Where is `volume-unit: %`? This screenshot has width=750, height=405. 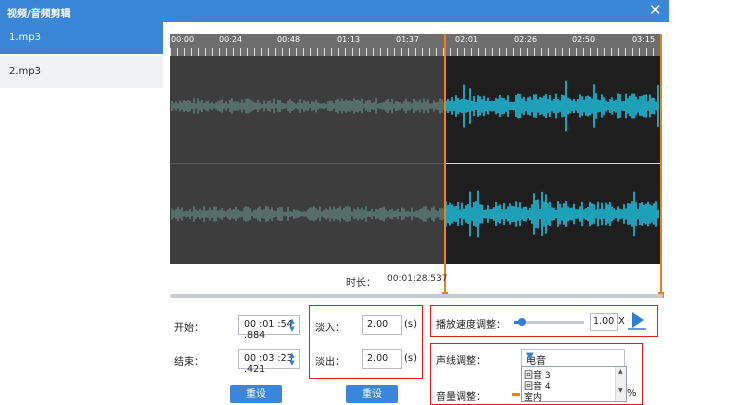
volume-unit: % is located at coordinates (632, 393).